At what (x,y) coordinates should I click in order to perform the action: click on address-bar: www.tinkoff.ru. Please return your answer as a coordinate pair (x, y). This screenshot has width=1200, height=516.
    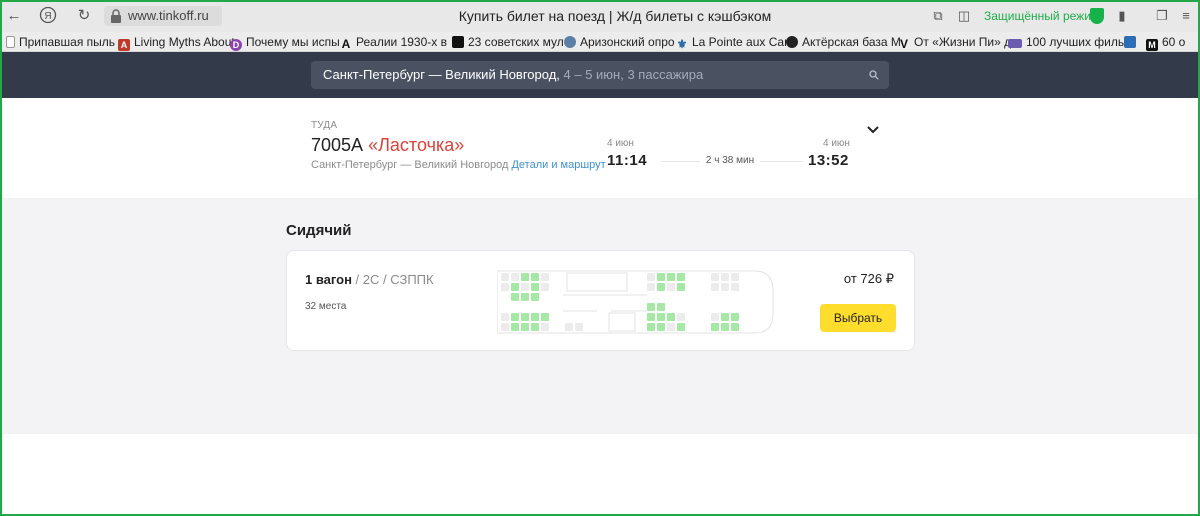
    Looking at the image, I should click on (163, 16).